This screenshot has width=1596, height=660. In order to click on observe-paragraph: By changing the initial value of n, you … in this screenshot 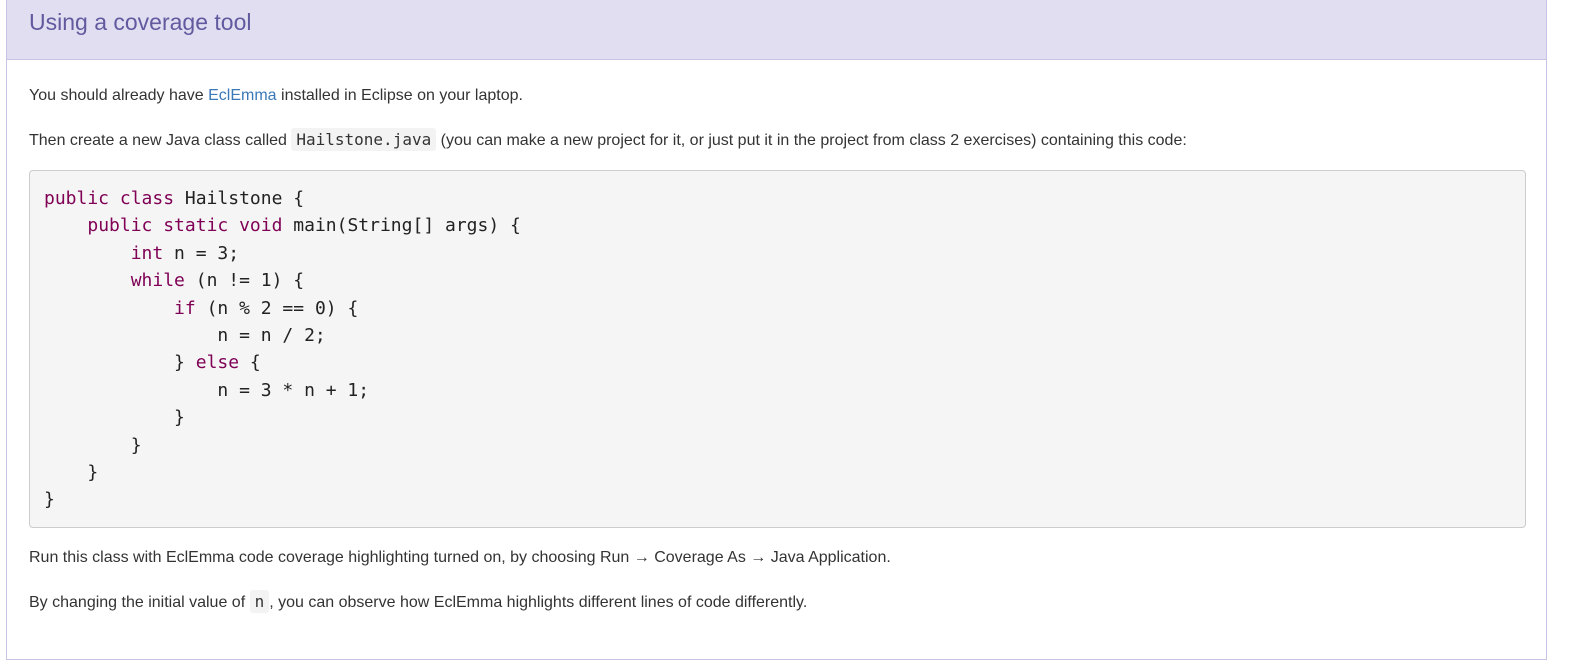, I will do `click(418, 602)`.